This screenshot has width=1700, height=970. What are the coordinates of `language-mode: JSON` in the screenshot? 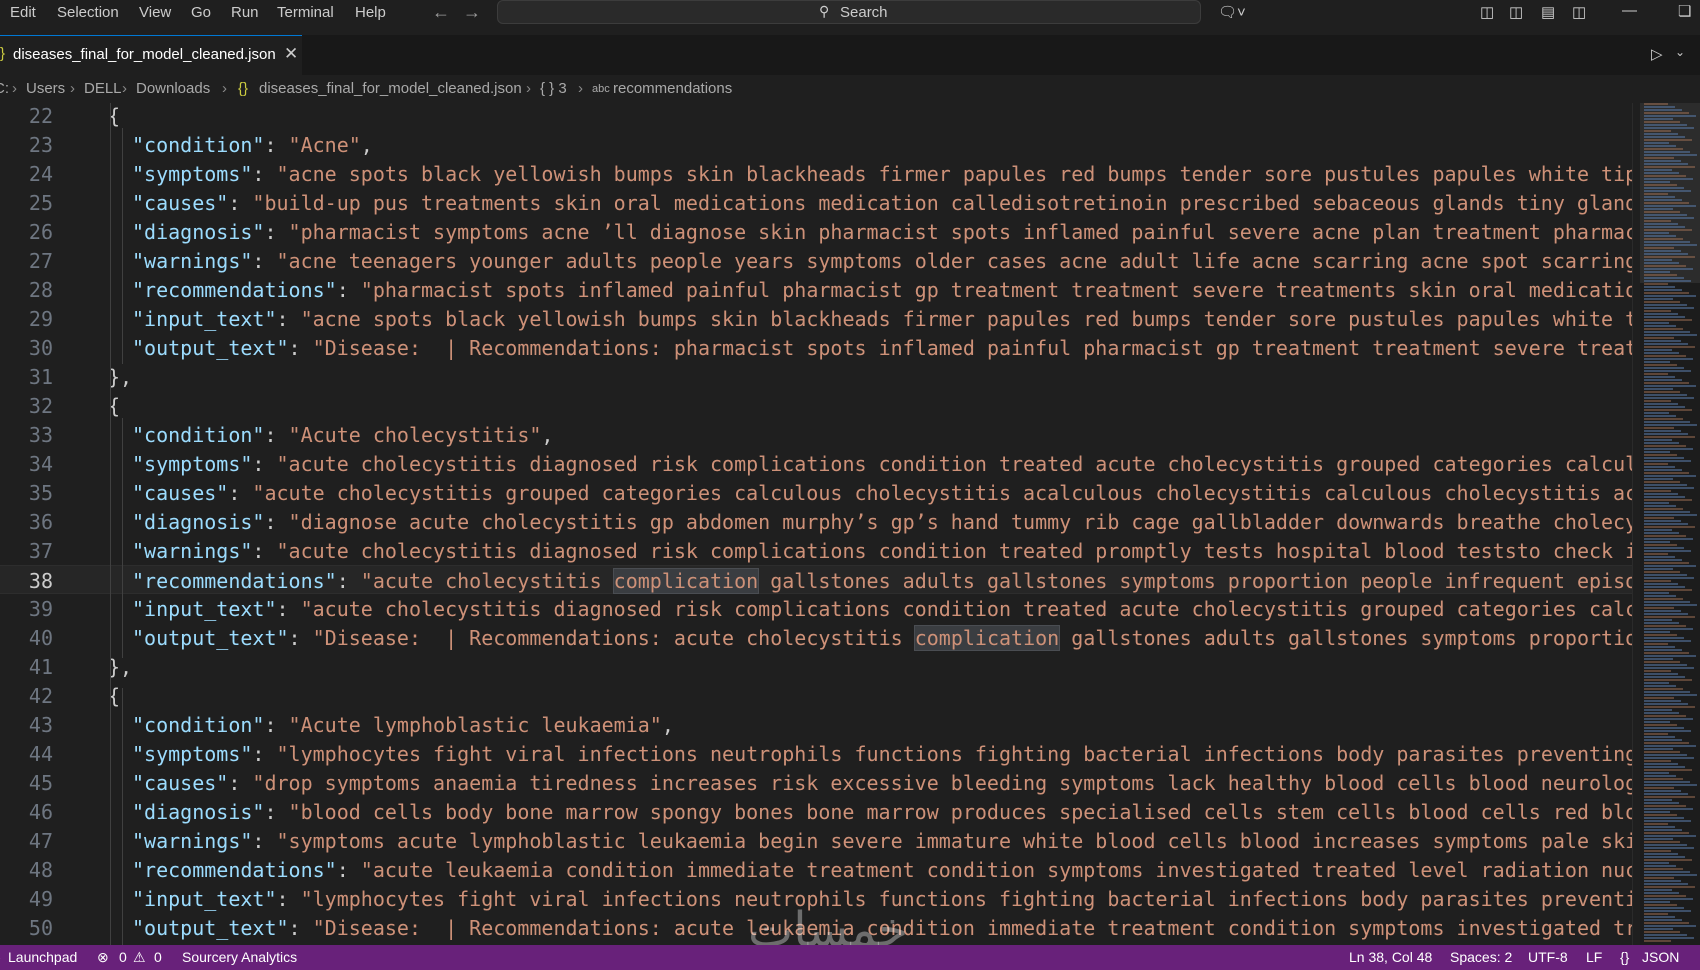 It's located at (1660, 957).